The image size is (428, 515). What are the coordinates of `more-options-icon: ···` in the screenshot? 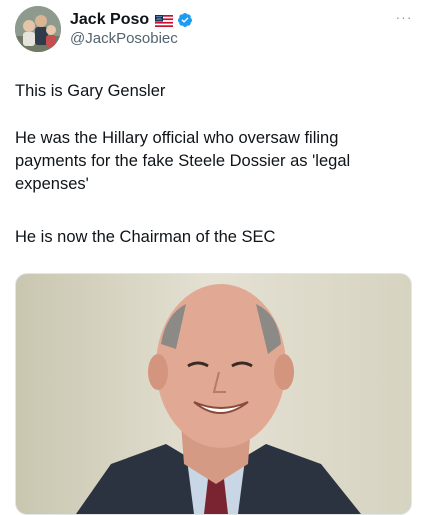 It's located at (404, 17).